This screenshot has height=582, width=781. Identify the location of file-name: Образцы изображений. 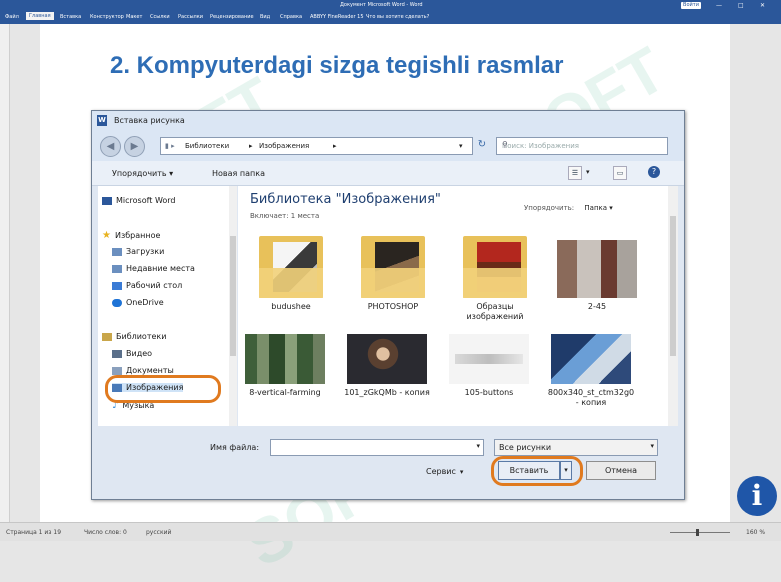
(495, 311).